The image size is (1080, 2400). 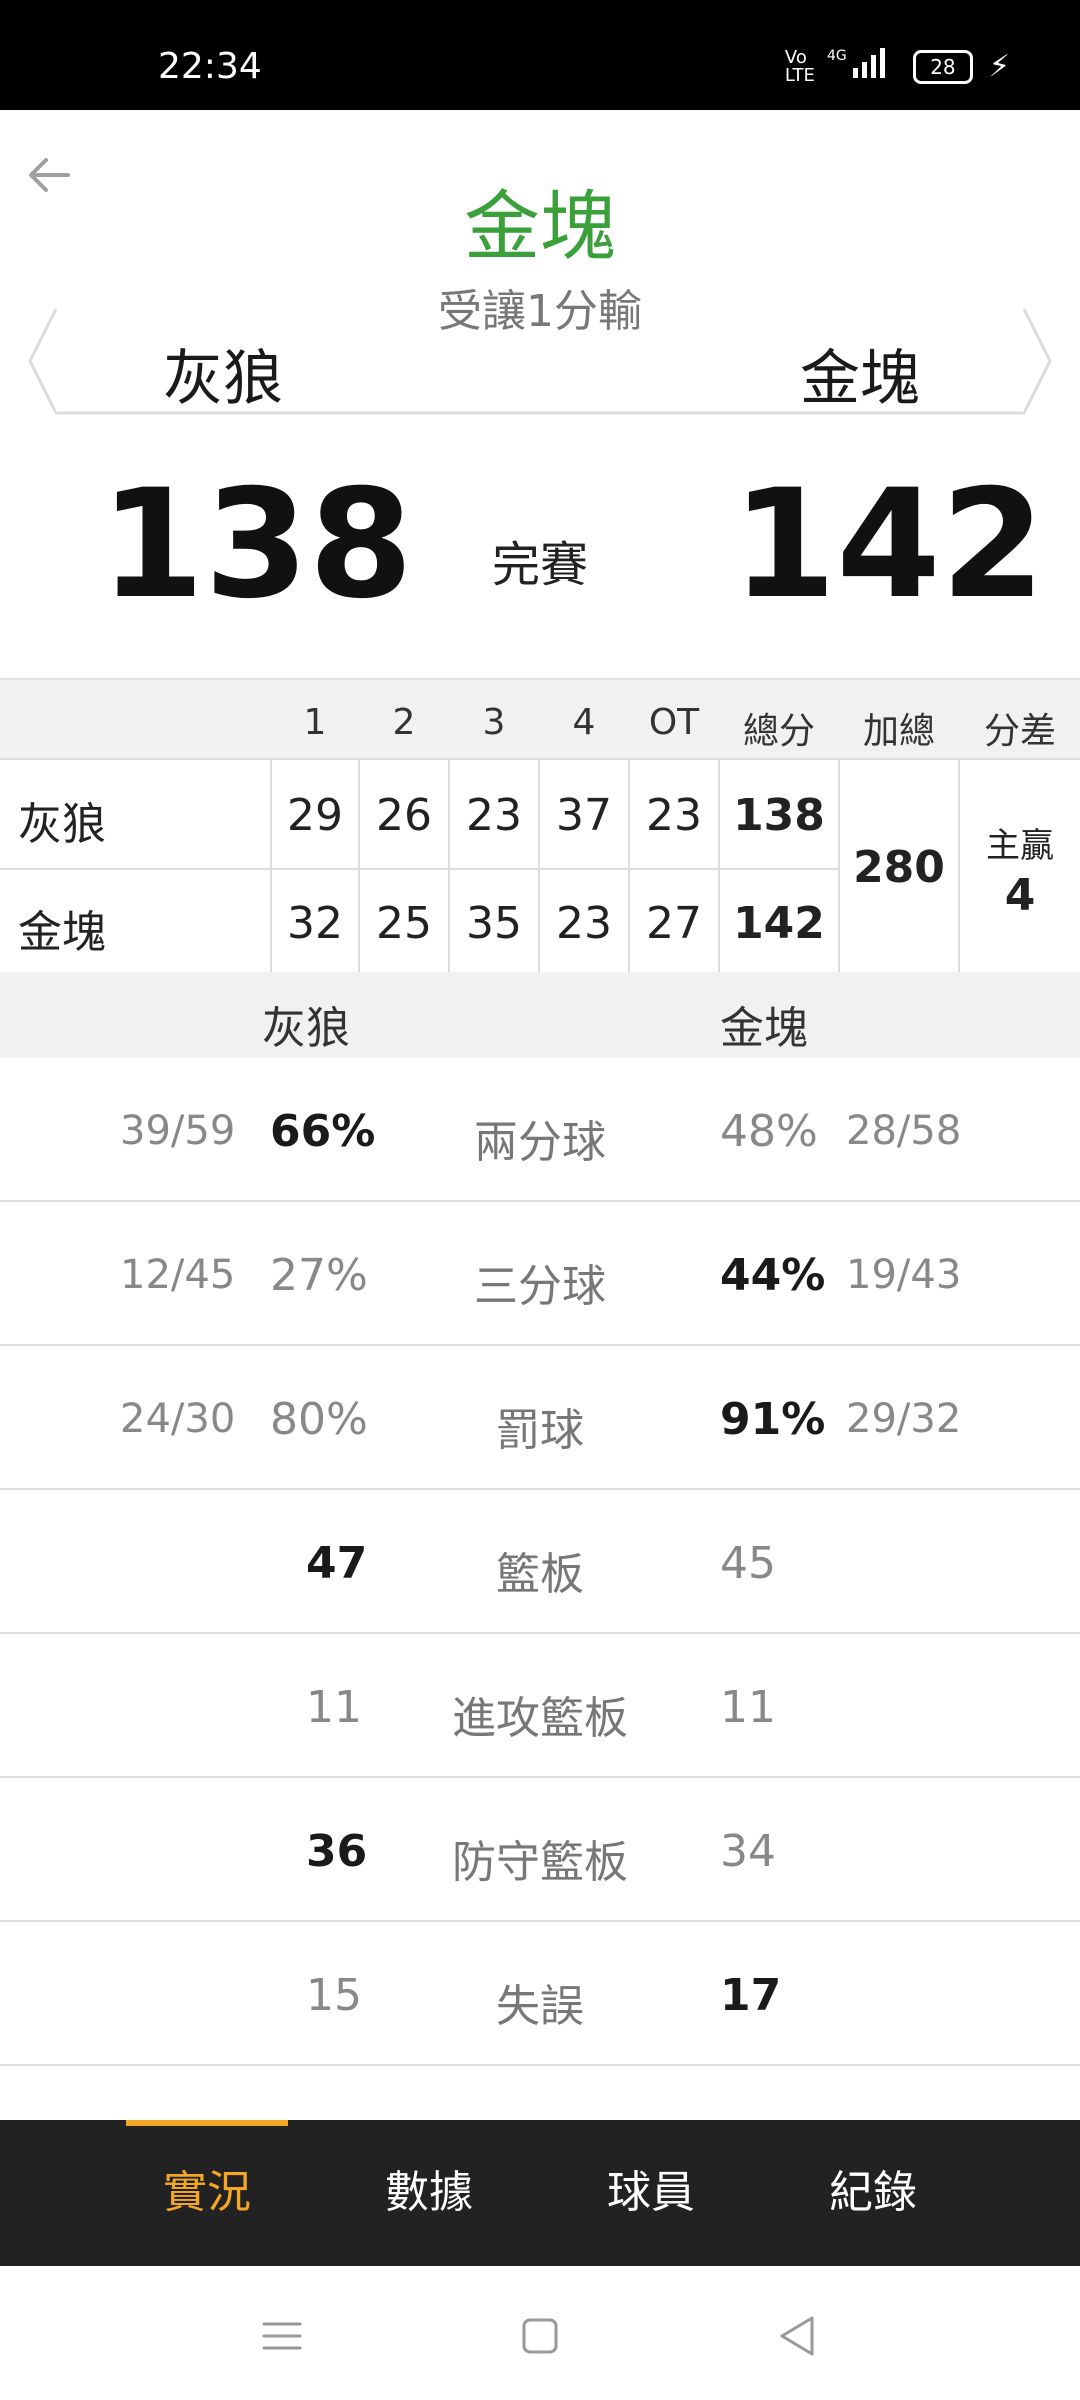 I want to click on stat-row-turnovers: 15 失誤 17, so click(x=540, y=1994).